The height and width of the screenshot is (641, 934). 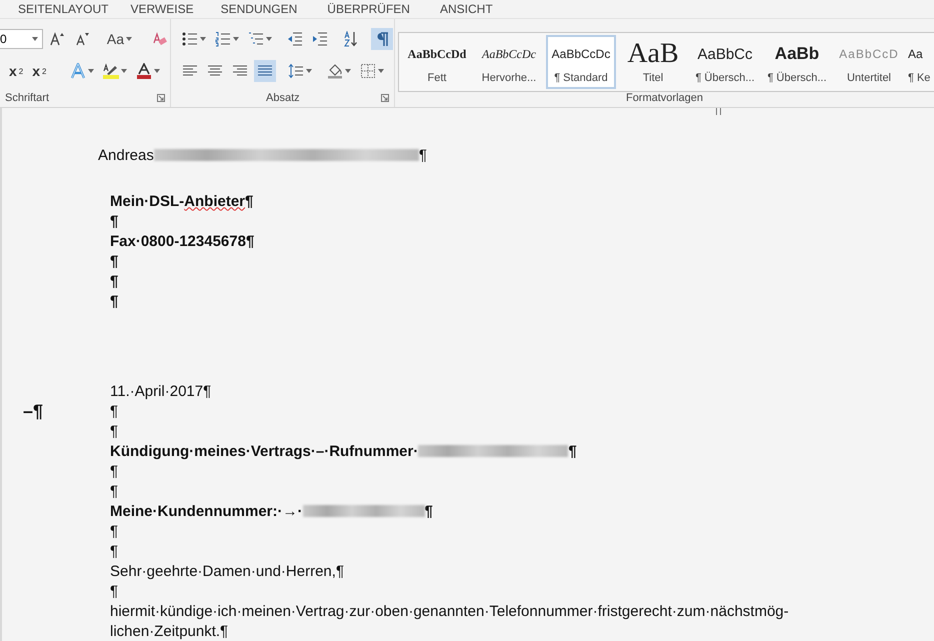 I want to click on document-text: hiermit·kündige·ich·meinen·Vertrag·zur·oben·genannten·Telefonnummer·fristgerecht·zum·nächstmög-, so click(x=449, y=611).